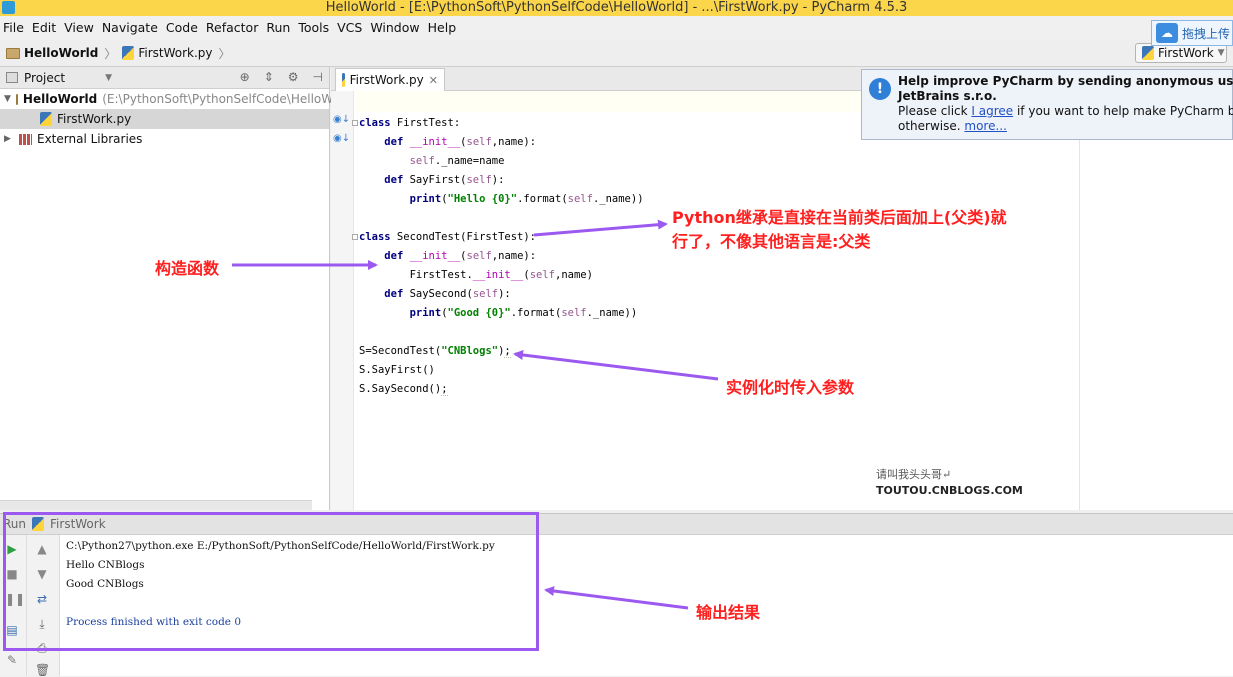  Describe the element at coordinates (12, 77) in the screenshot. I see `project-view-icon` at that location.